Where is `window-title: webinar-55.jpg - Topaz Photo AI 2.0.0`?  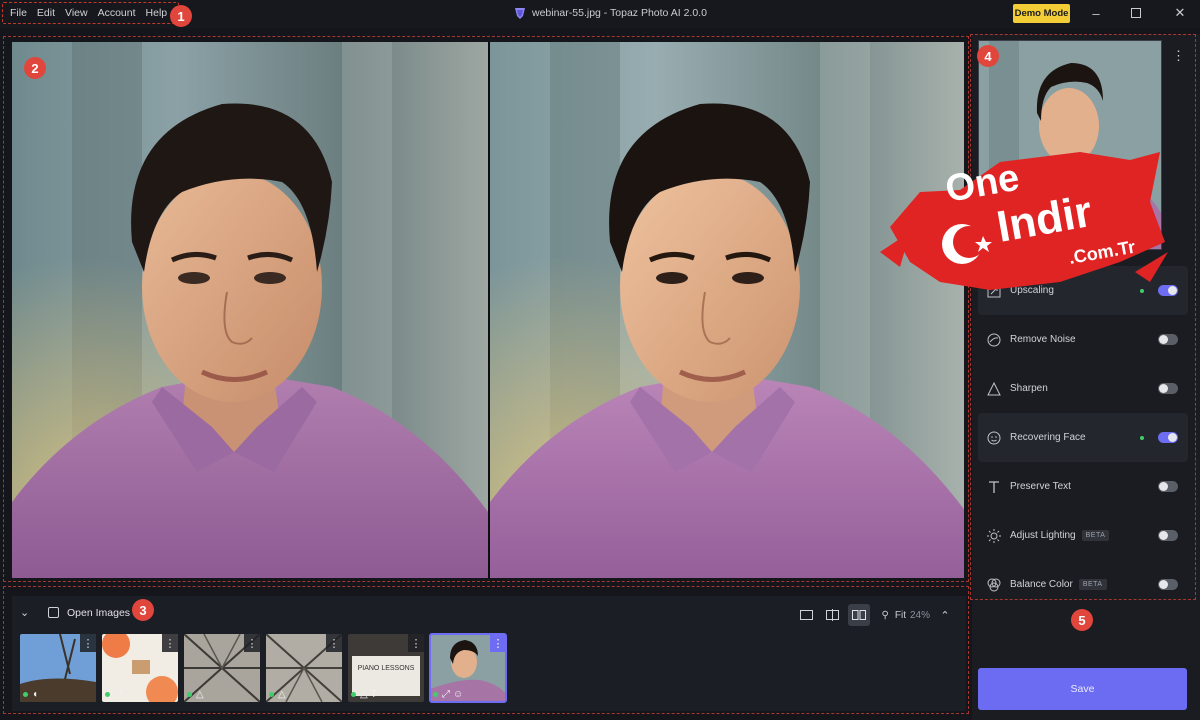 window-title: webinar-55.jpg - Topaz Photo AI 2.0.0 is located at coordinates (610, 13).